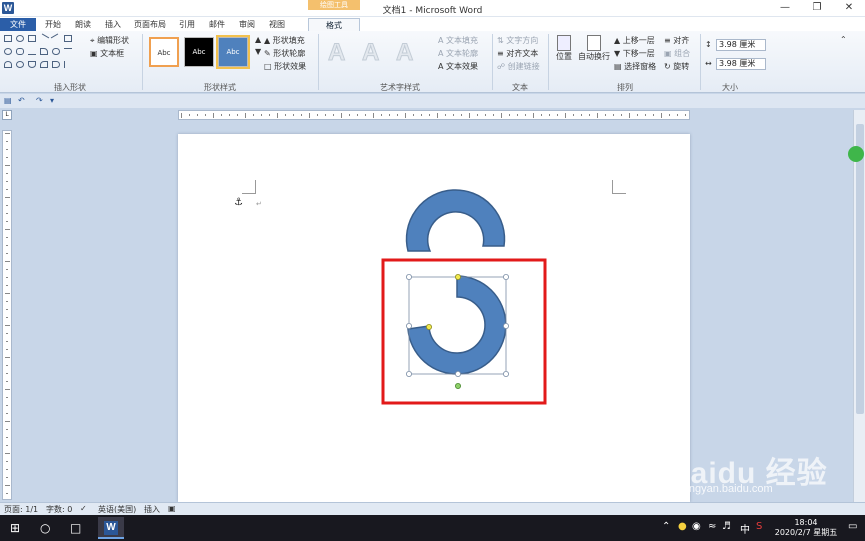 The image size is (865, 541). What do you see at coordinates (696, 526) in the screenshot?
I see `tray-network-icon: ◉` at bounding box center [696, 526].